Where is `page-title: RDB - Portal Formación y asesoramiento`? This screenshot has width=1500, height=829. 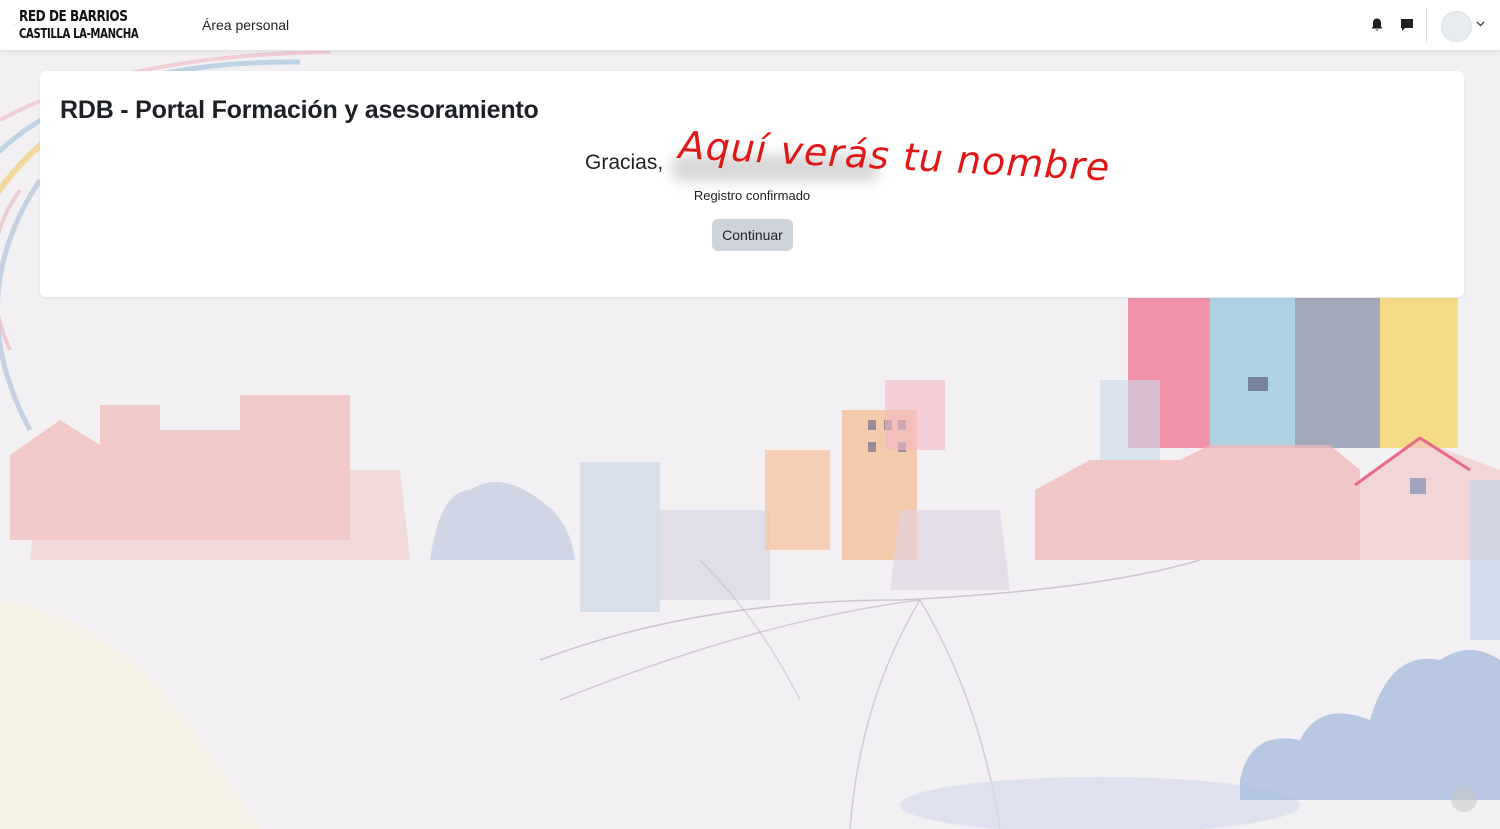 page-title: RDB - Portal Formación y asesoramiento is located at coordinates (299, 110).